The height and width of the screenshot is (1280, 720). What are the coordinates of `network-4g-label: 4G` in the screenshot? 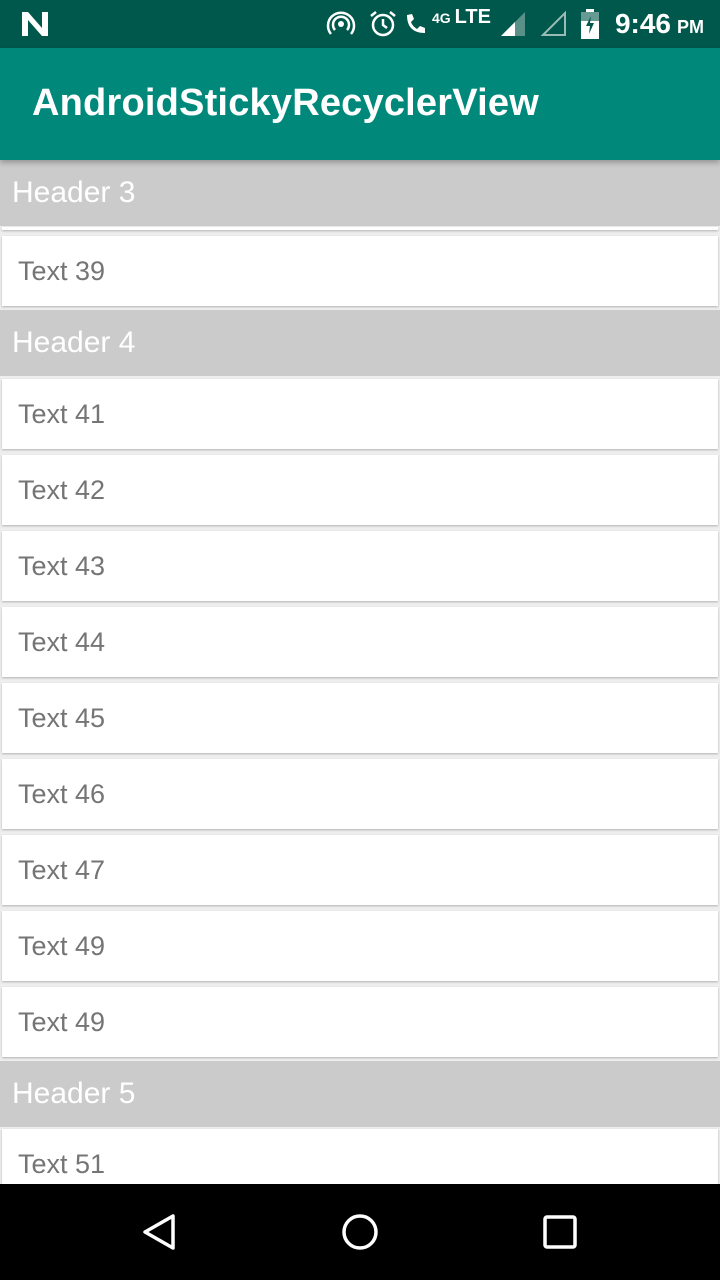 It's located at (441, 18).